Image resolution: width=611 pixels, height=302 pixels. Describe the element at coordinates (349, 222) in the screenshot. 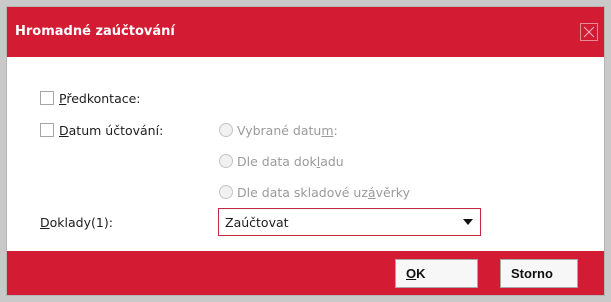

I see `doklady-select: Zaúčtovat` at that location.